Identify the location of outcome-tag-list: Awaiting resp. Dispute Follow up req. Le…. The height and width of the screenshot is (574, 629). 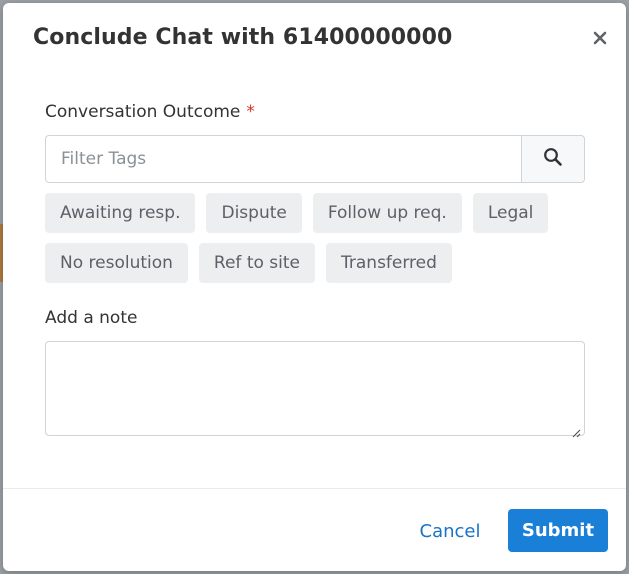
(317, 238).